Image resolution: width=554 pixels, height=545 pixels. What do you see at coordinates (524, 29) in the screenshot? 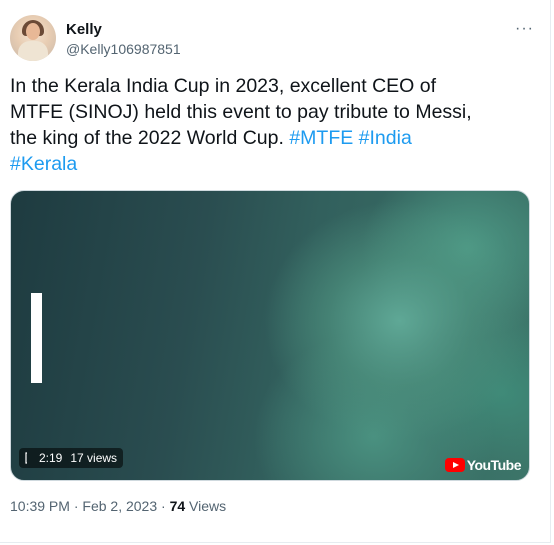
I see `more-options-icon: ···` at bounding box center [524, 29].